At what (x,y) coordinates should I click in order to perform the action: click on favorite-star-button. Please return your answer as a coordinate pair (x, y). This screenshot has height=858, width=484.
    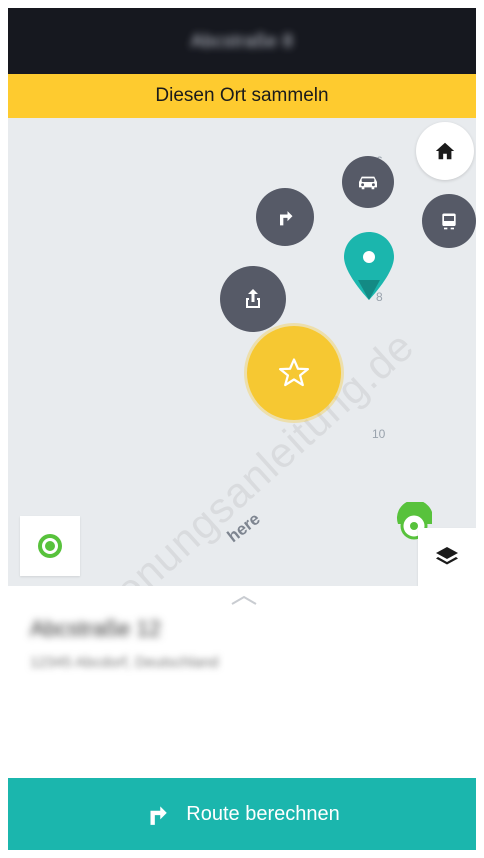
    Looking at the image, I should click on (294, 373).